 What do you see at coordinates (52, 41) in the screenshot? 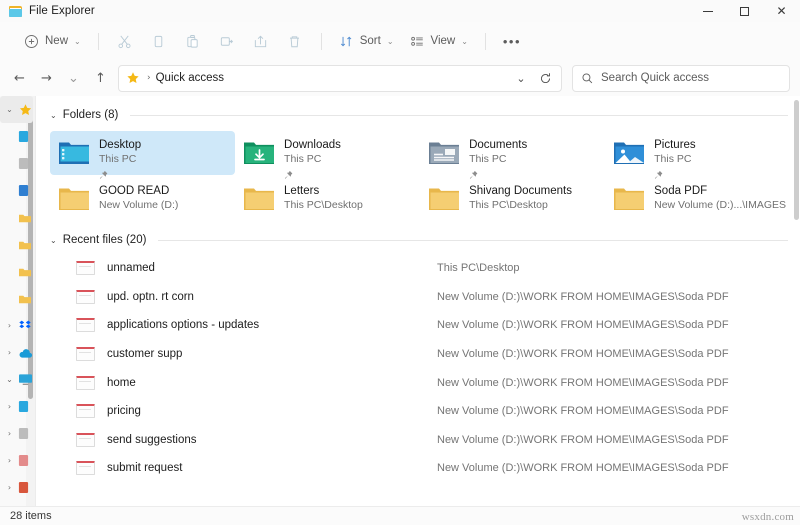
I see `new-button: New ⌄` at bounding box center [52, 41].